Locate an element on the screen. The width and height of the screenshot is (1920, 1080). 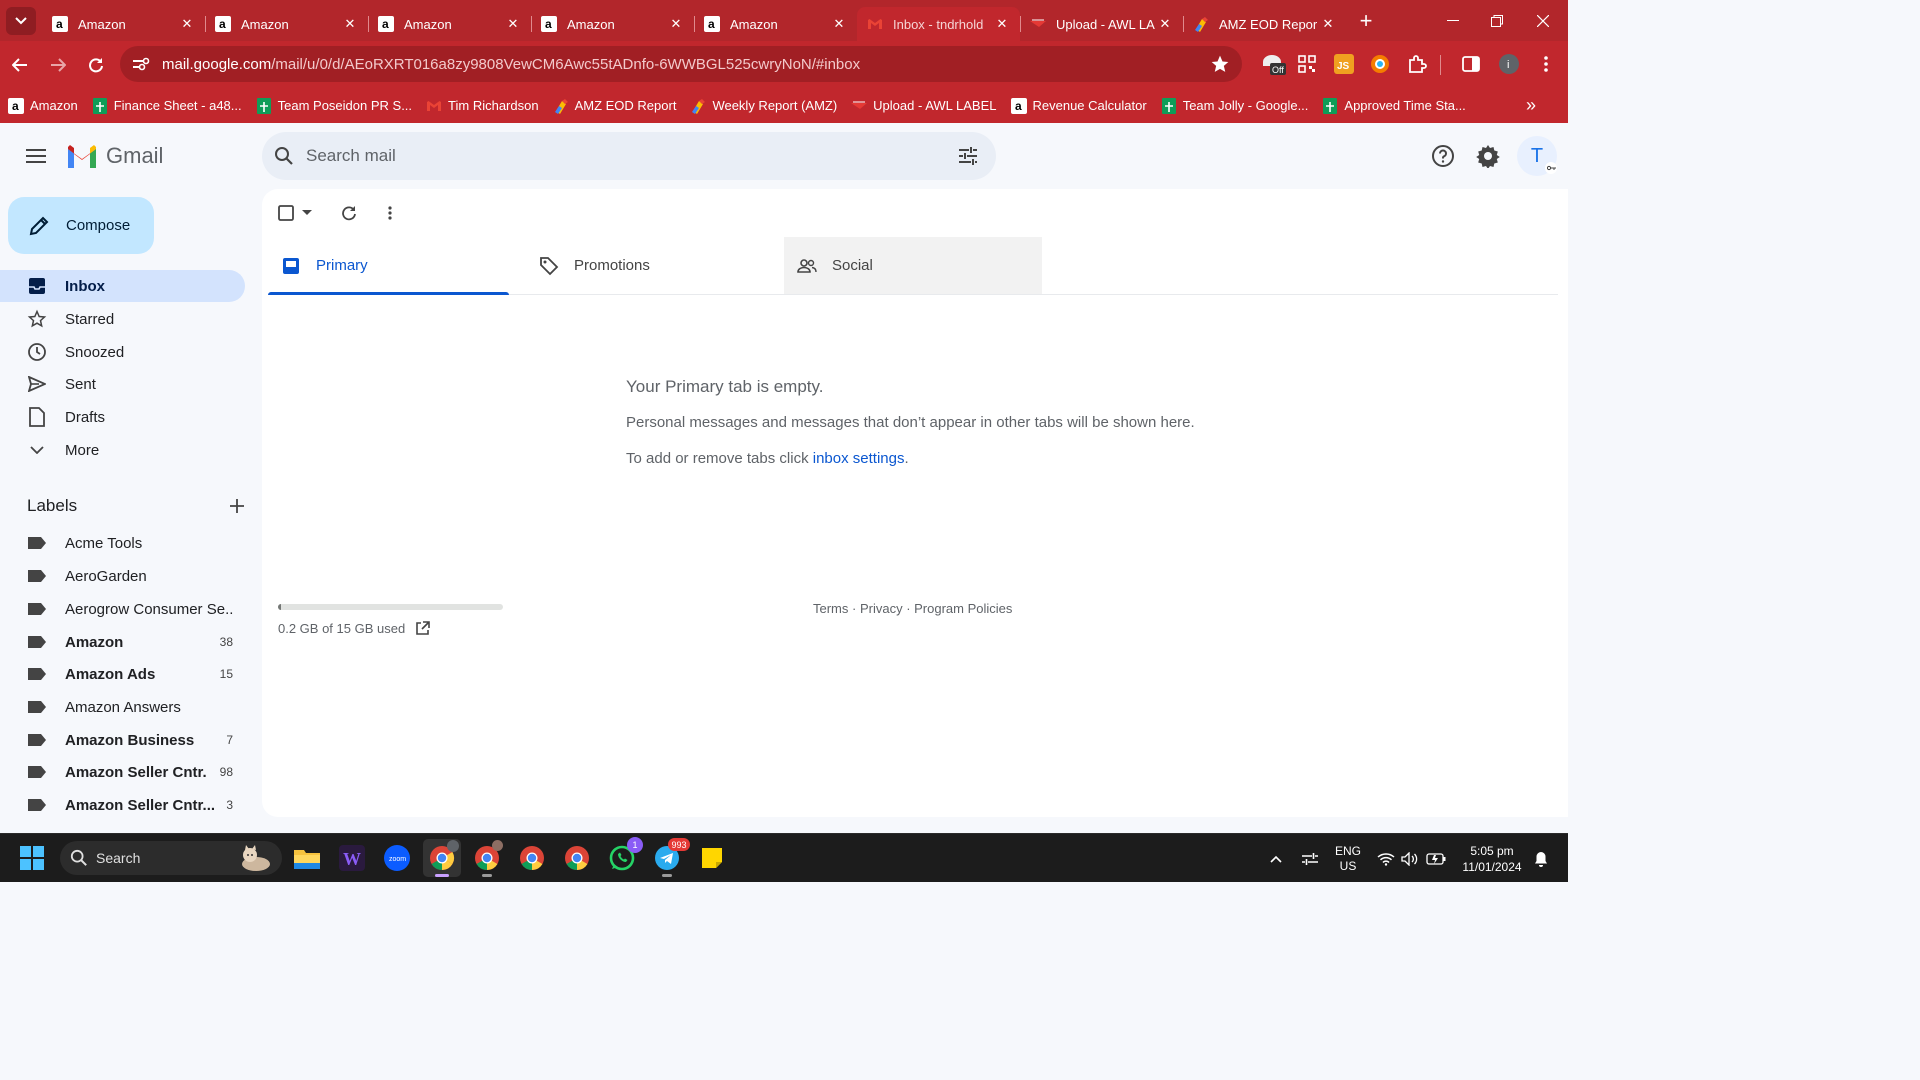
battery-icon is located at coordinates (1436, 858).